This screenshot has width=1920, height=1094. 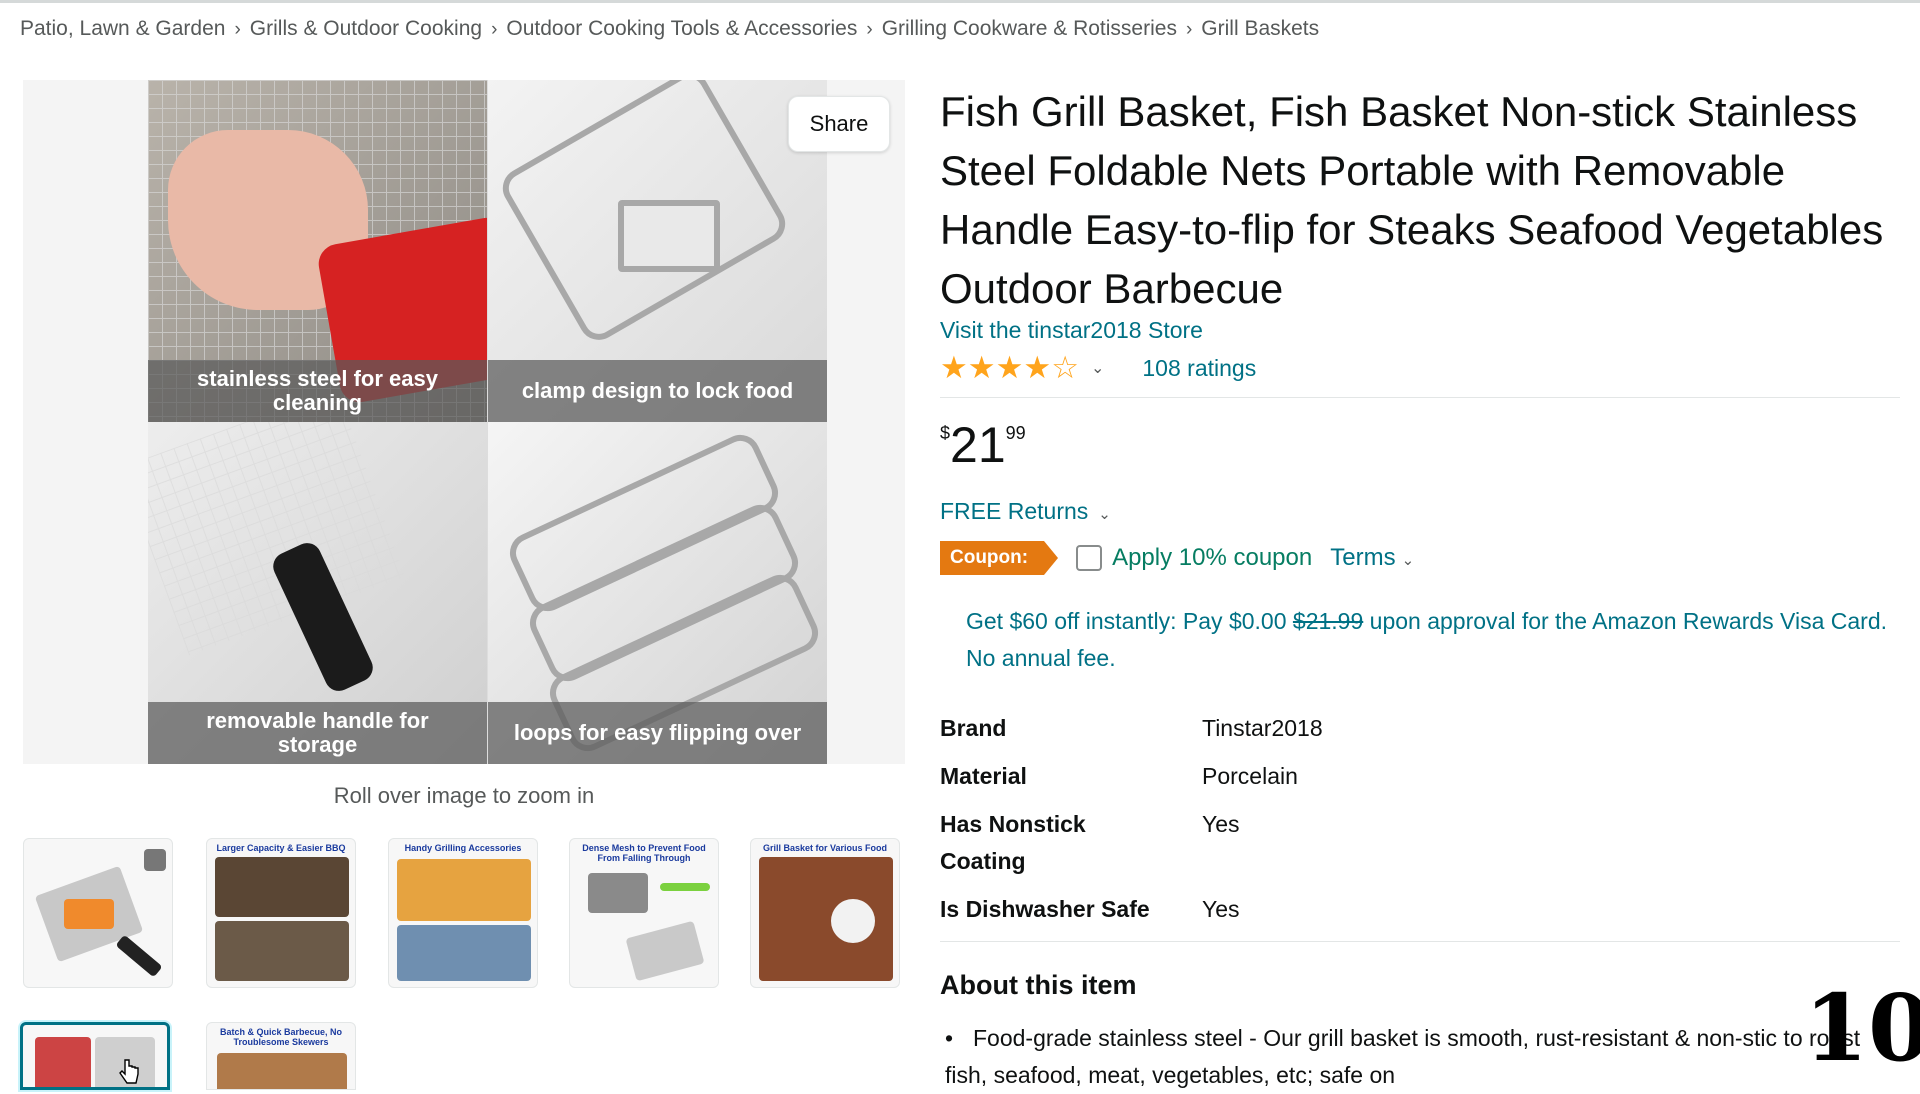 What do you see at coordinates (1129, 621) in the screenshot?
I see `promo-text: Get $60 off instantly: Pay $0.00` at bounding box center [1129, 621].